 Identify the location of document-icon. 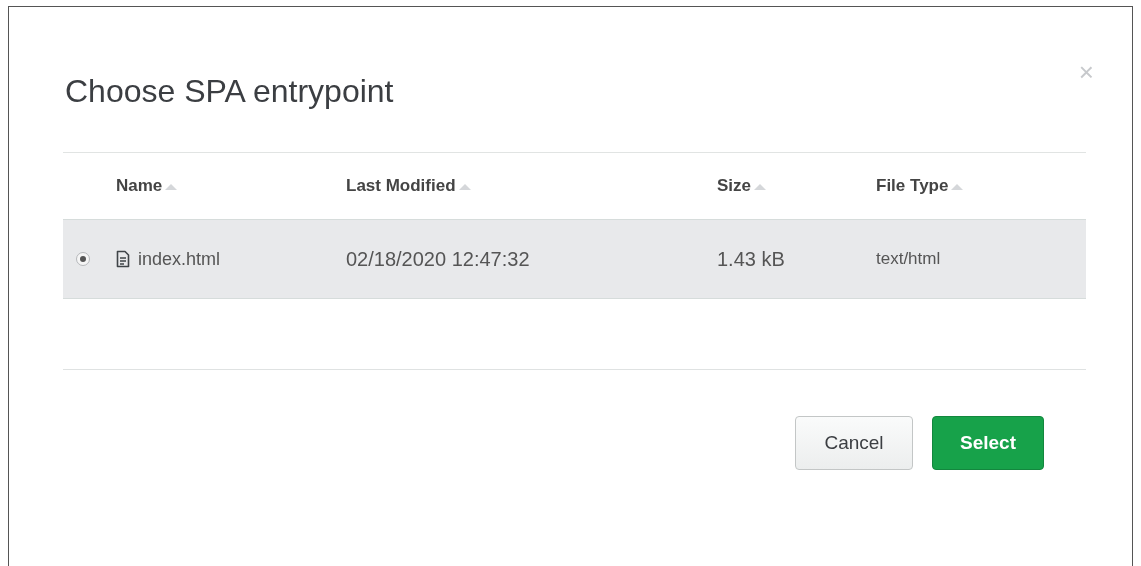
(123, 259).